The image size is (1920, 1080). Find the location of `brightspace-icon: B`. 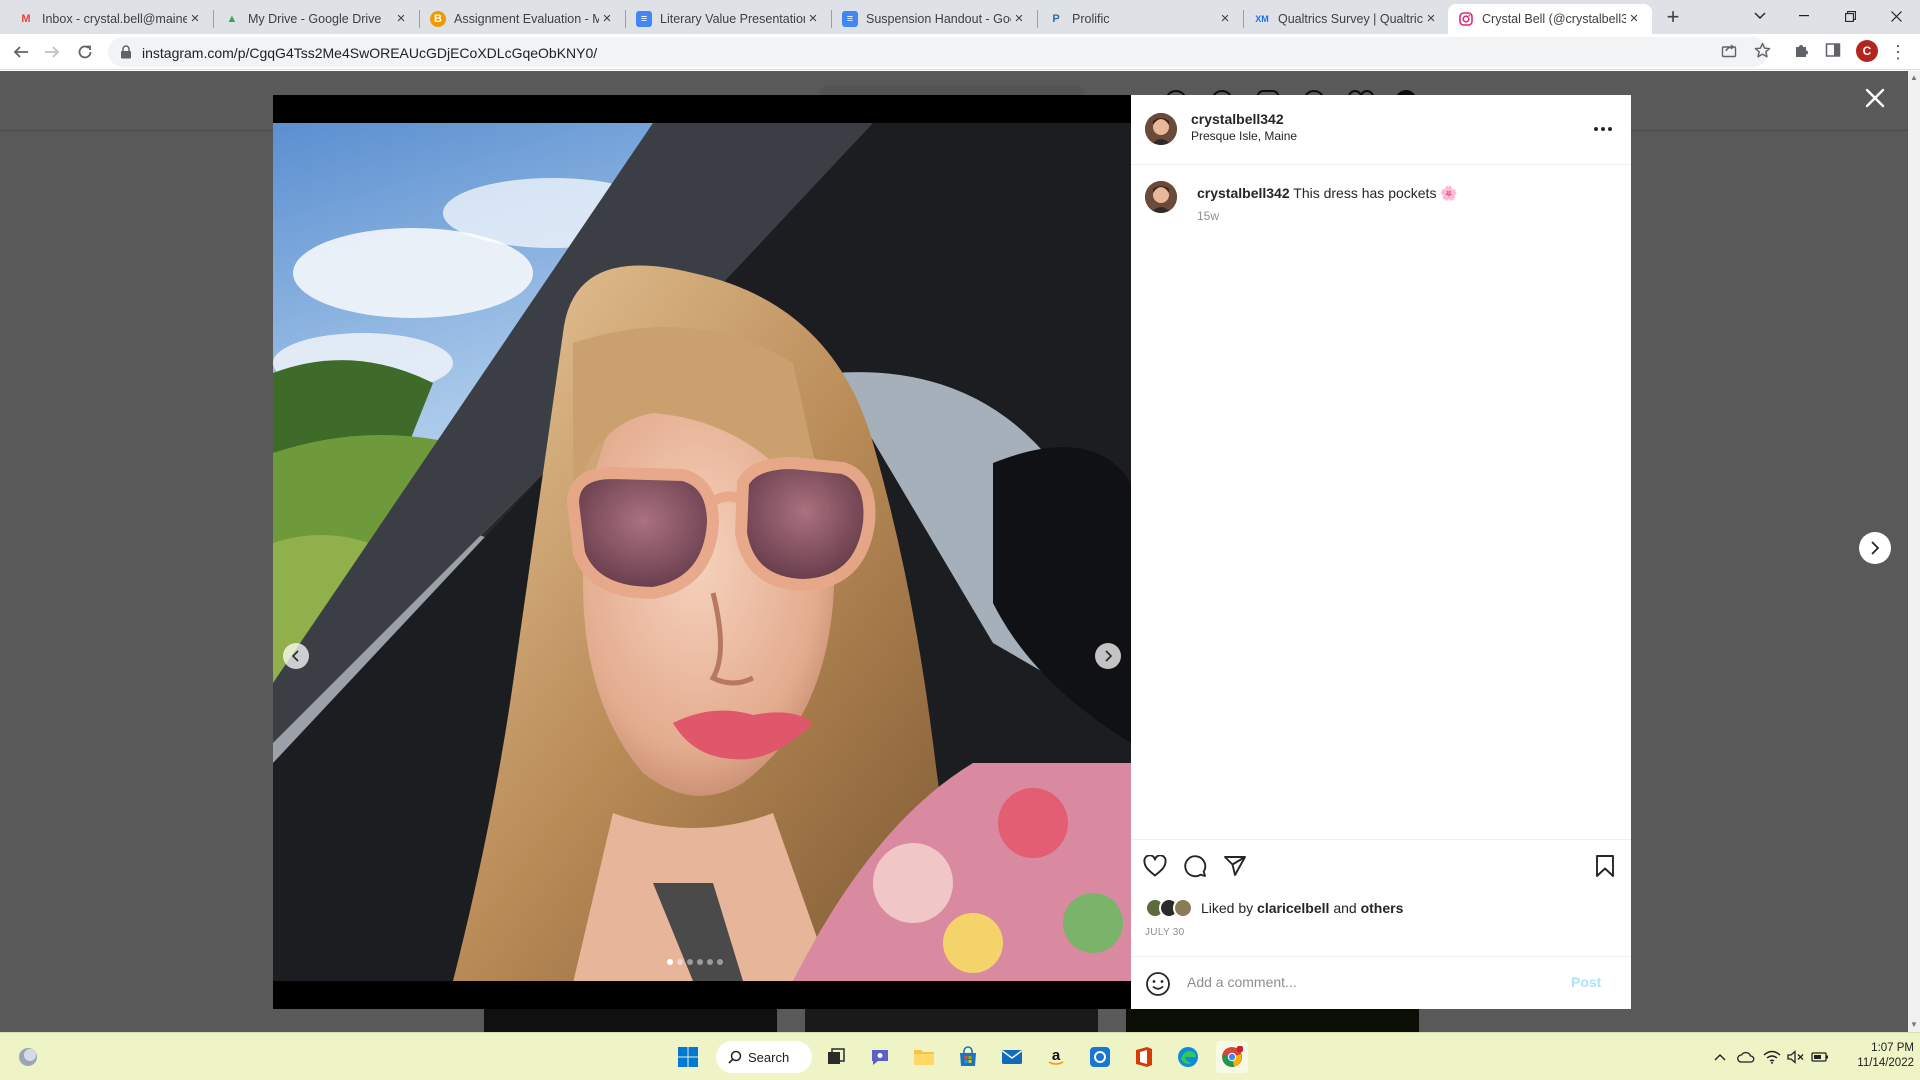

brightspace-icon: B is located at coordinates (438, 19).